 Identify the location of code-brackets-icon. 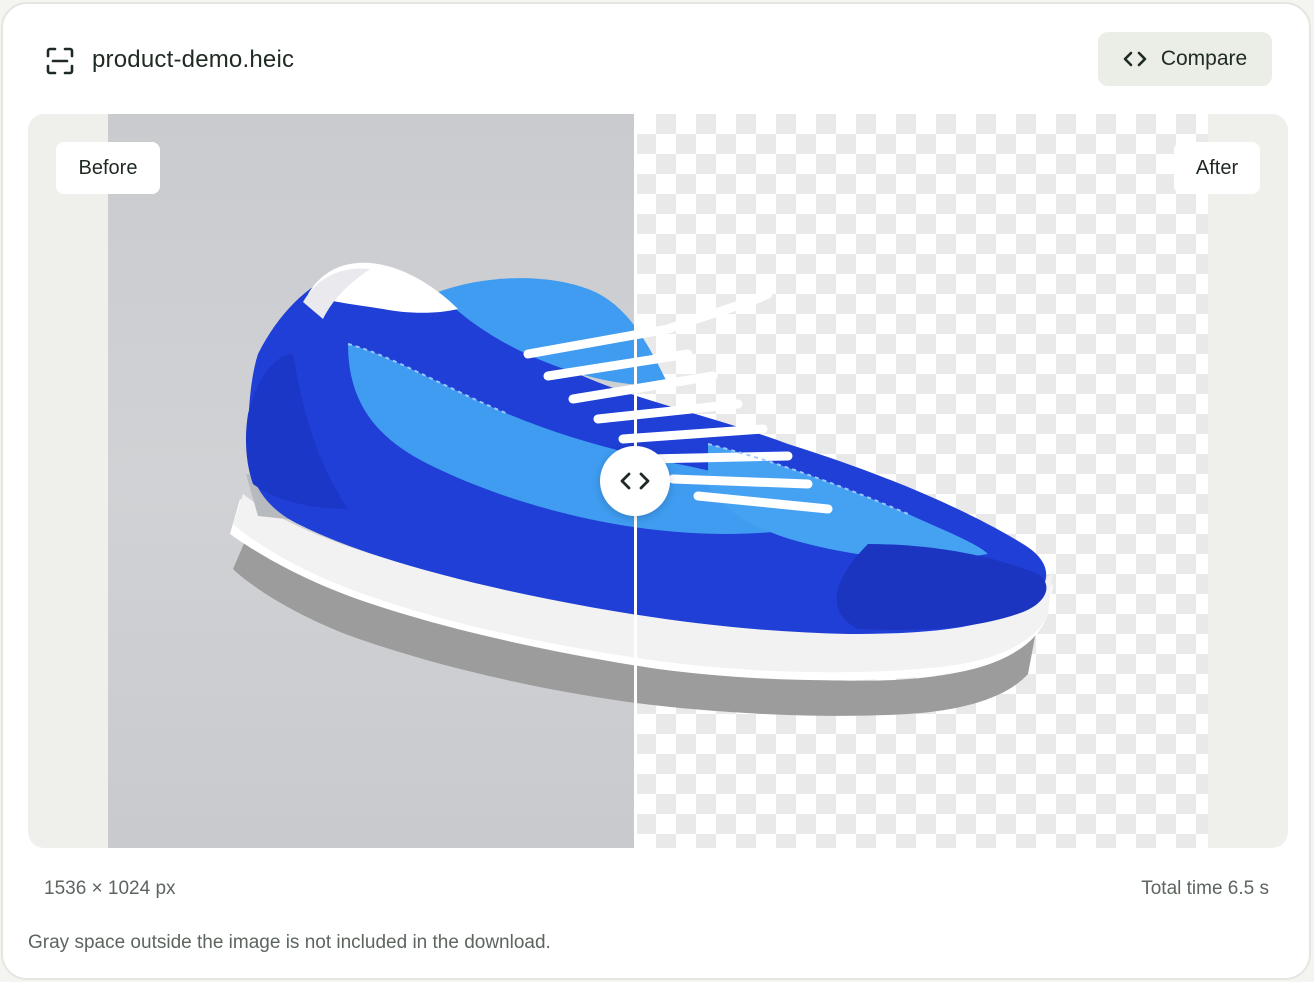
(1135, 59).